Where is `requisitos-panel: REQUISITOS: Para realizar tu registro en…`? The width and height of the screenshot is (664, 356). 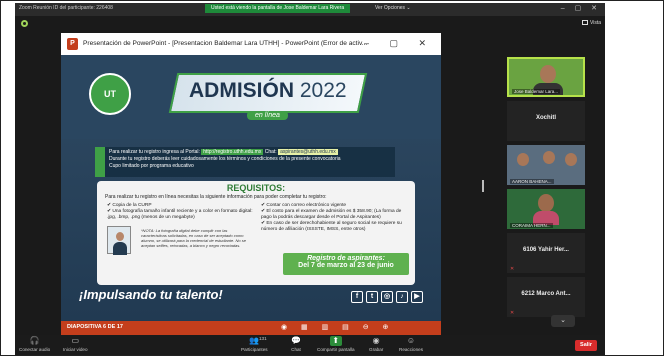
requisitos-panel: REQUISITOS: Para realizar tu registro en… is located at coordinates (256, 233).